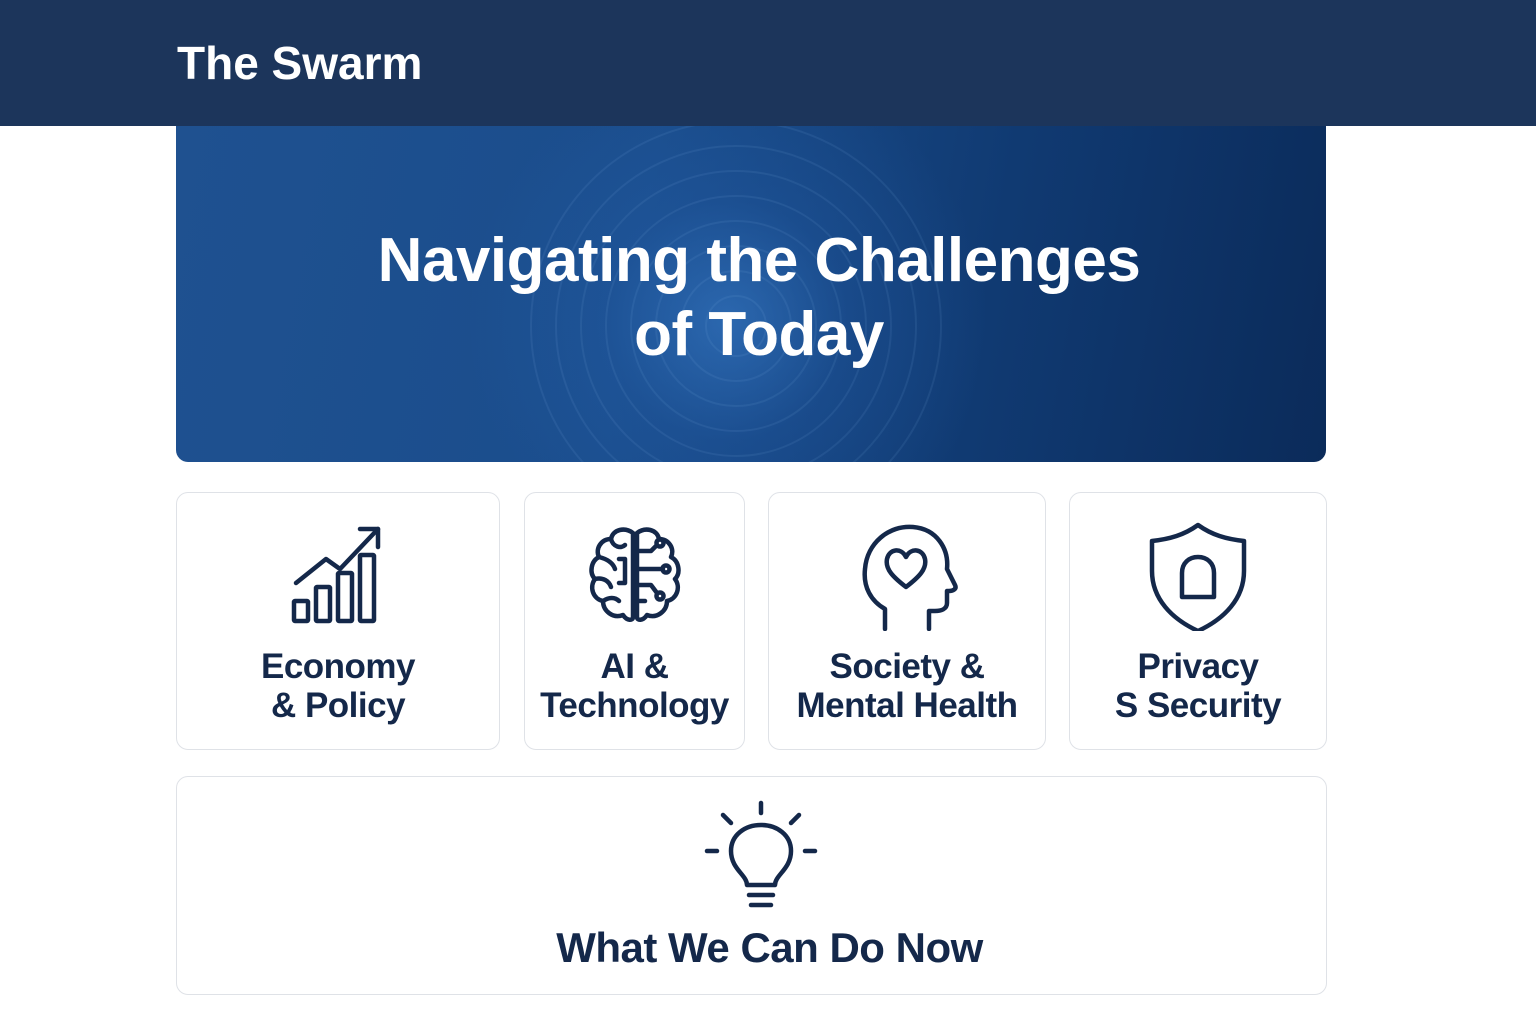 Image resolution: width=1536 pixels, height=1024 pixels. Describe the element at coordinates (336, 575) in the screenshot. I see `growth-chart-icon` at that location.